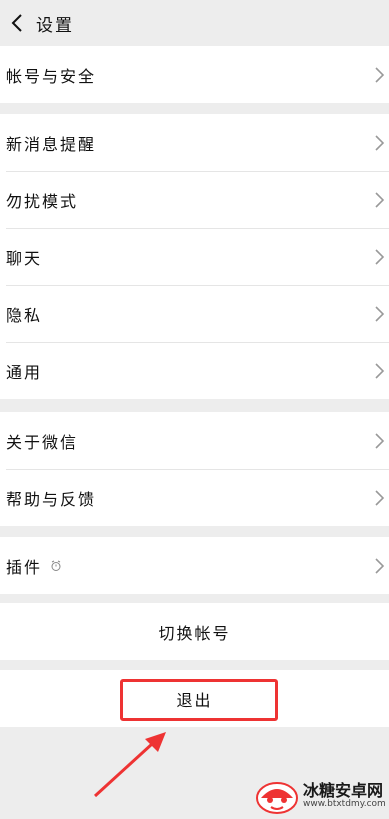 The image size is (389, 819). What do you see at coordinates (42, 201) in the screenshot?
I see `menu-item-label: 勿扰模式` at bounding box center [42, 201].